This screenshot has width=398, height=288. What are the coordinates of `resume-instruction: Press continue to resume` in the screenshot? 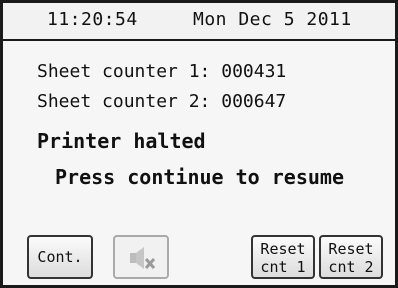 It's located at (199, 177).